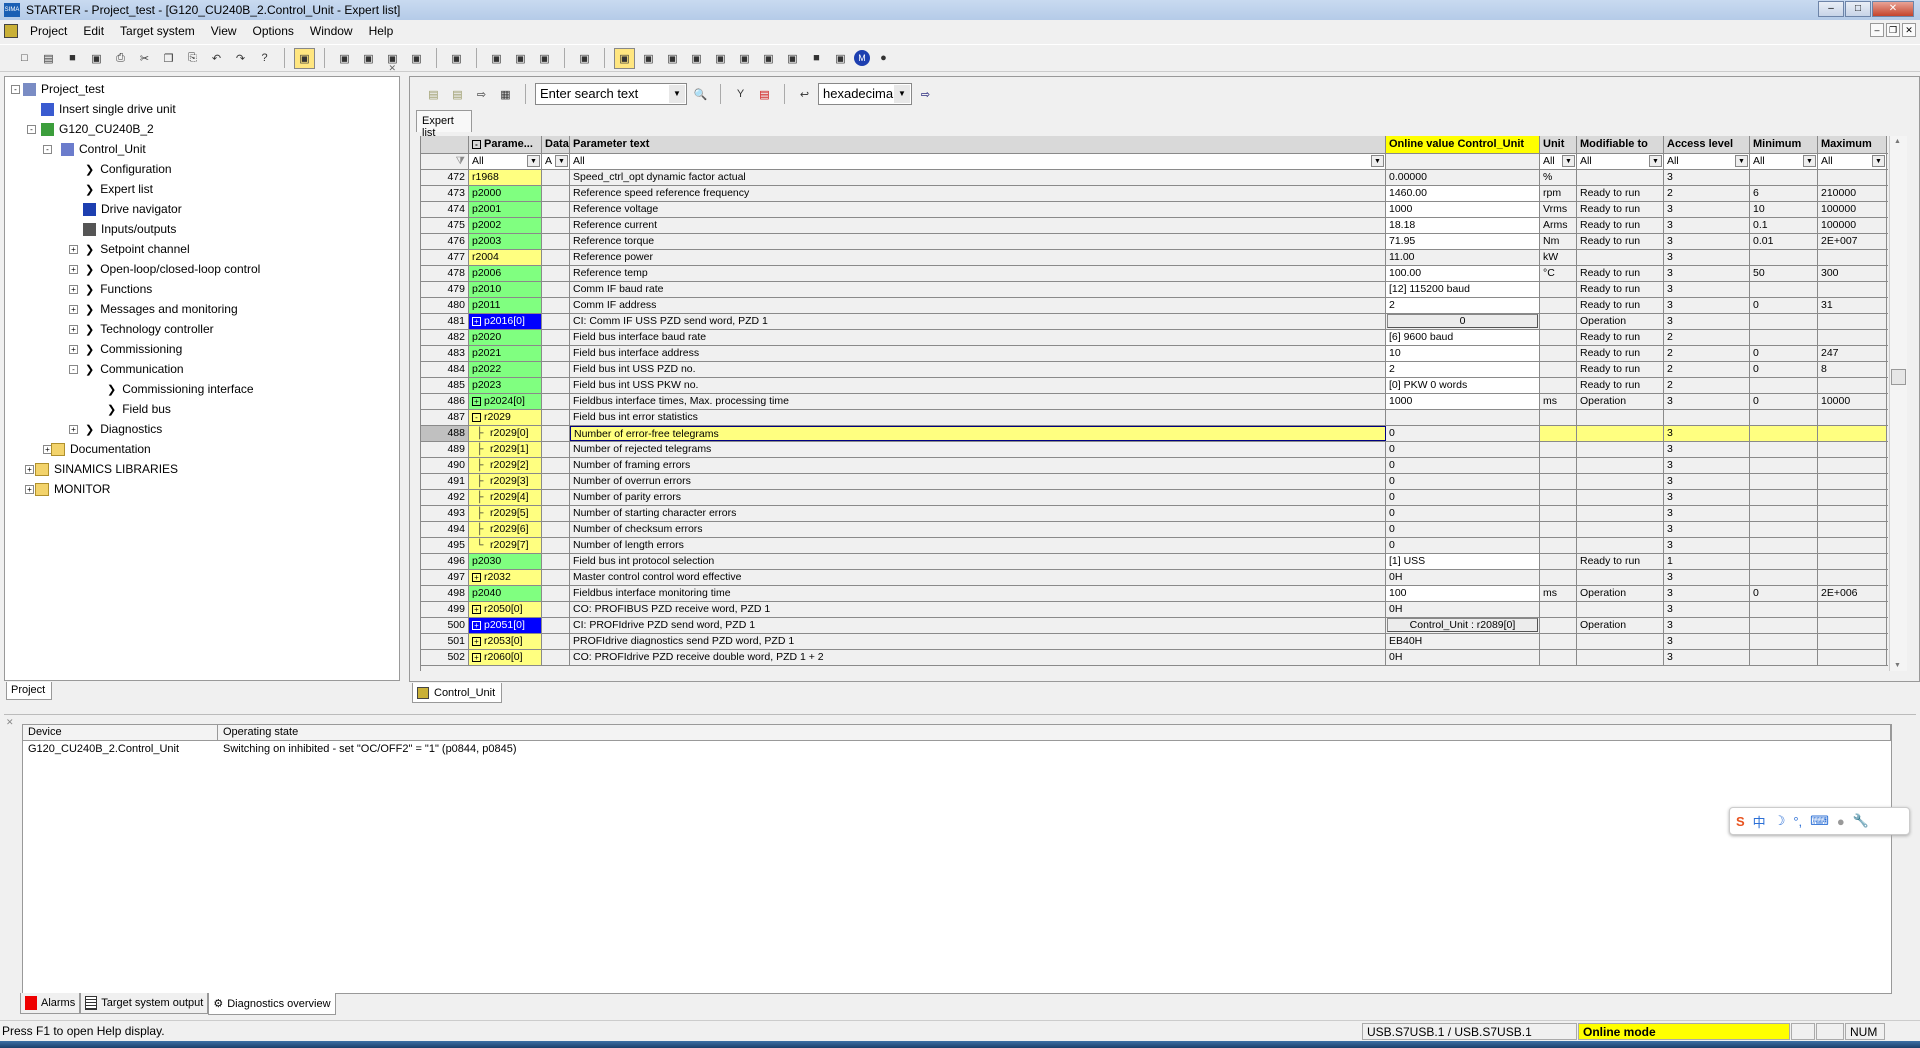 Image resolution: width=1920 pixels, height=1048 pixels. What do you see at coordinates (505, 577) in the screenshot?
I see `parameter-cell: + r2032` at bounding box center [505, 577].